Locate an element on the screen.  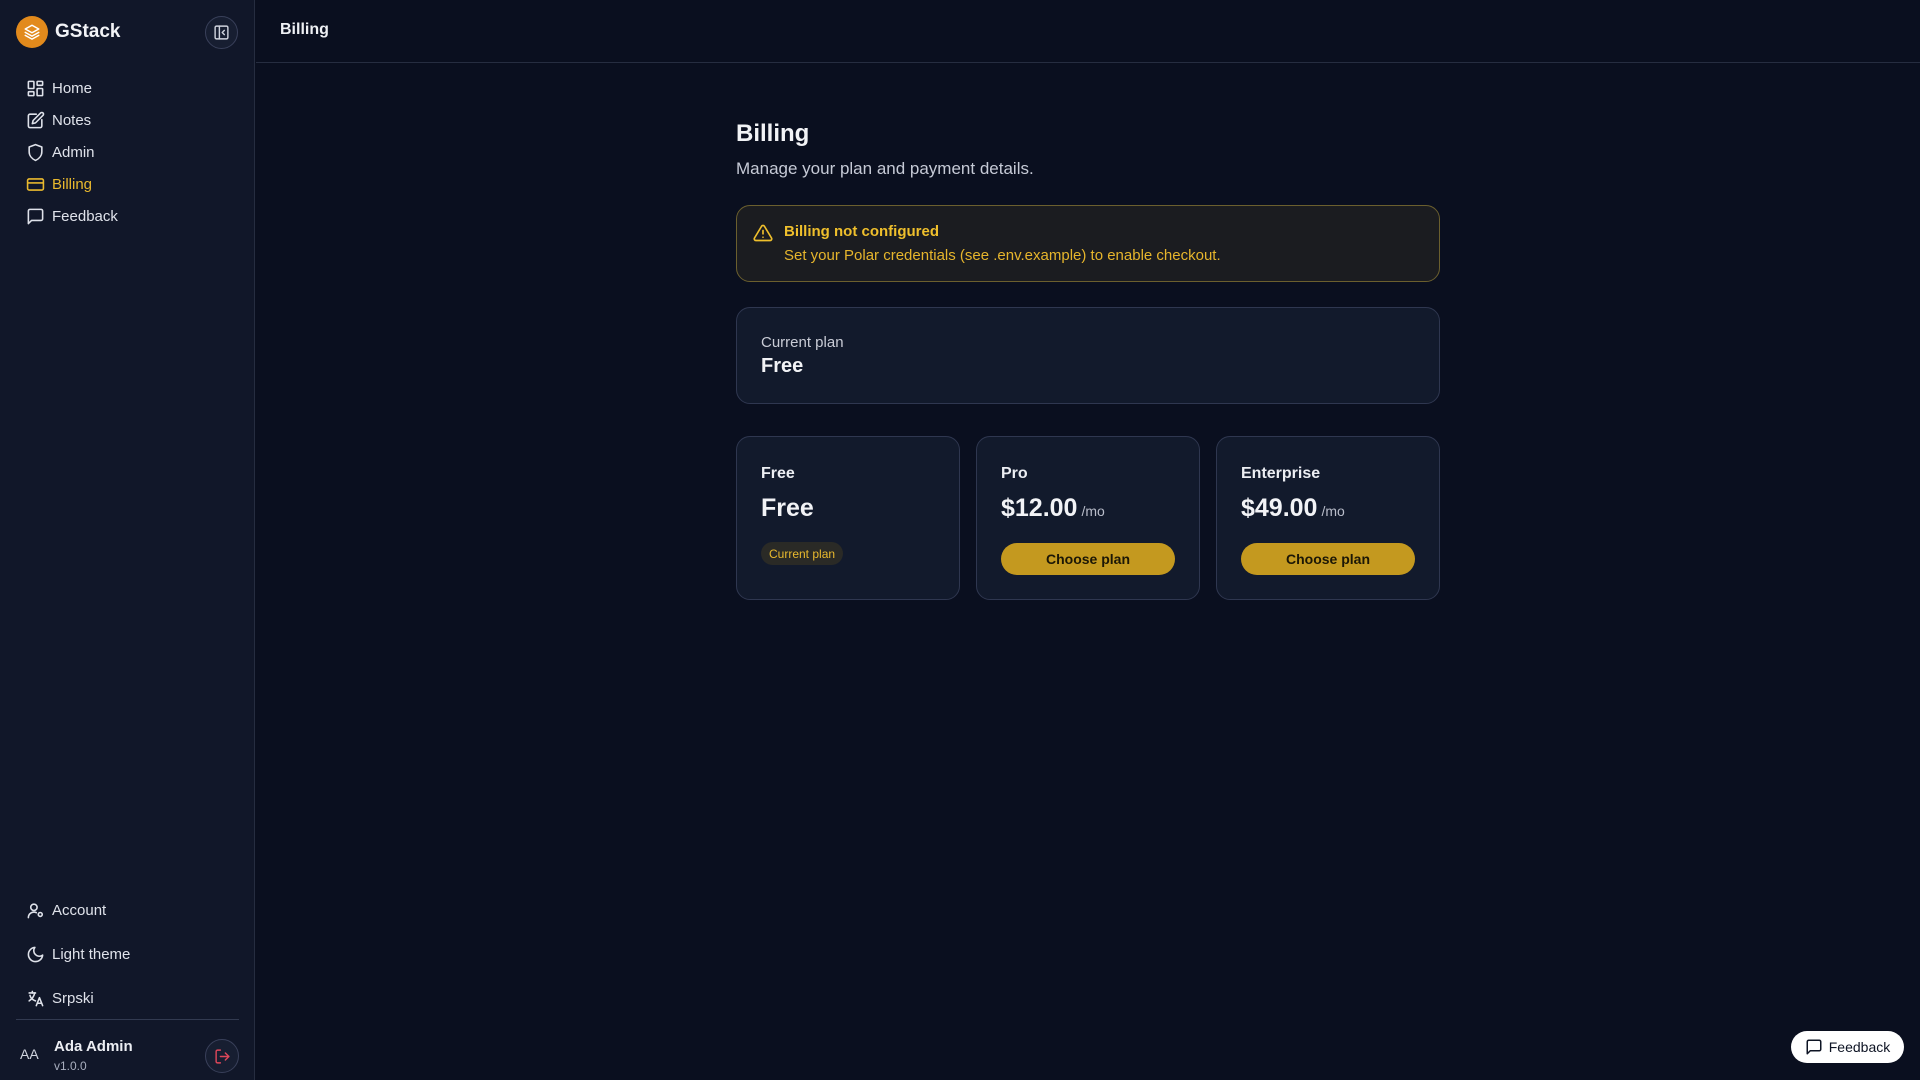
sidebar-item-notes: Notes is located at coordinates (127, 120).